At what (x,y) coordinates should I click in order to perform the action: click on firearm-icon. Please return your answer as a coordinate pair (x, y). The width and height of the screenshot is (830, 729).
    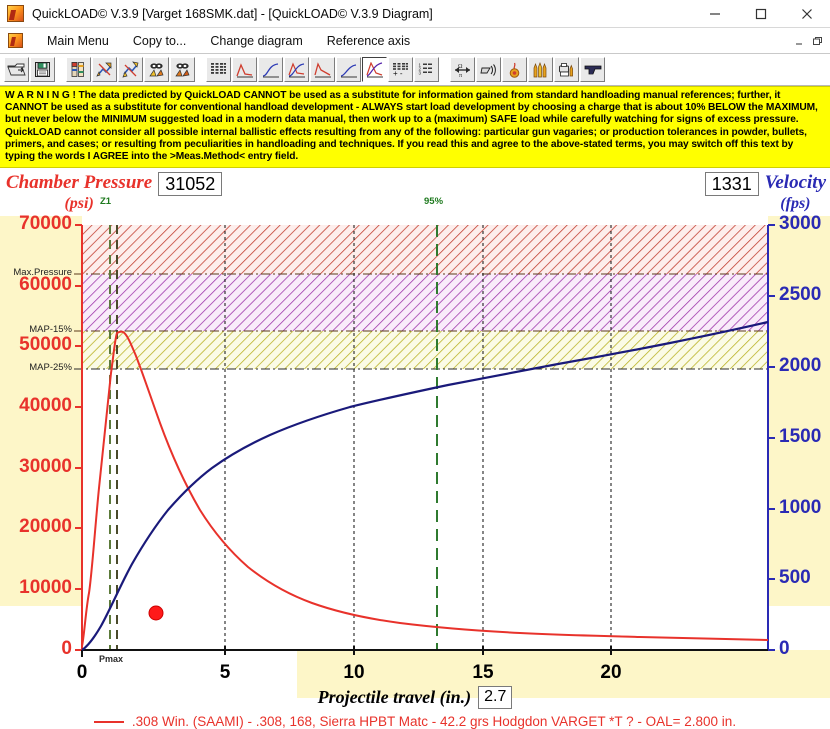
    Looking at the image, I should click on (592, 69).